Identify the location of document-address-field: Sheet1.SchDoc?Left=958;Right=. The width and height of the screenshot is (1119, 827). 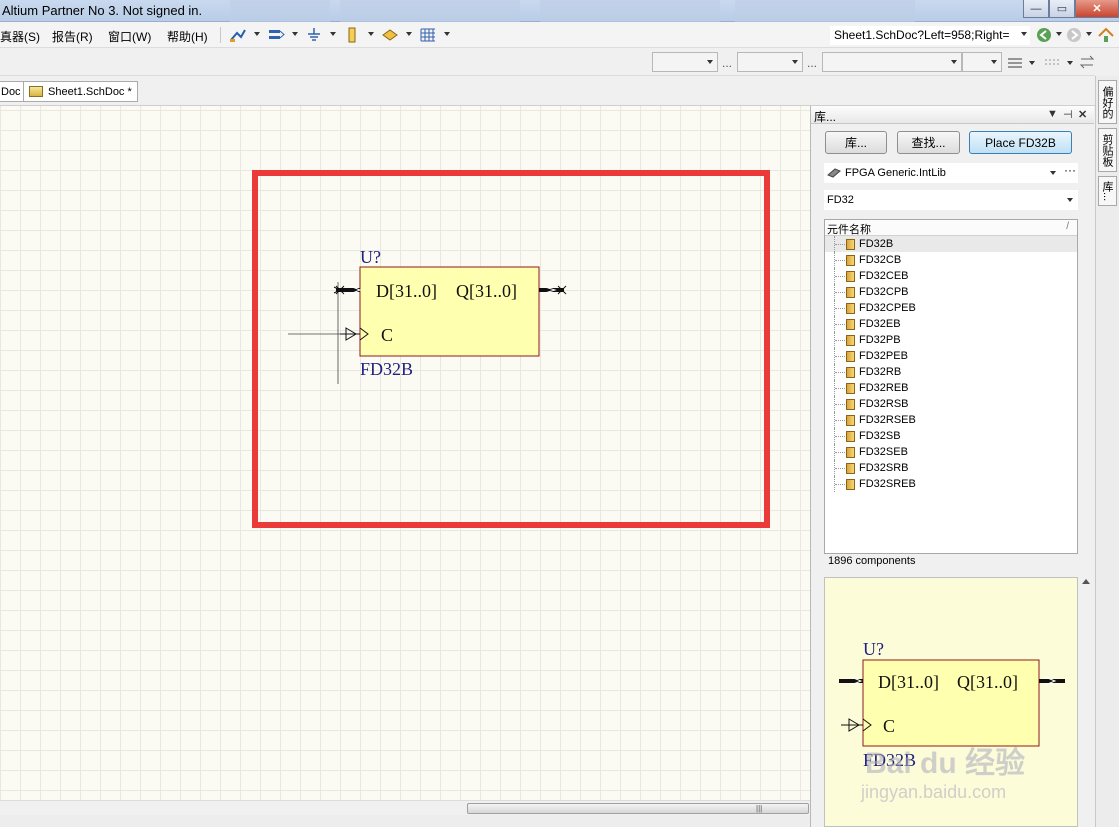
(930, 35).